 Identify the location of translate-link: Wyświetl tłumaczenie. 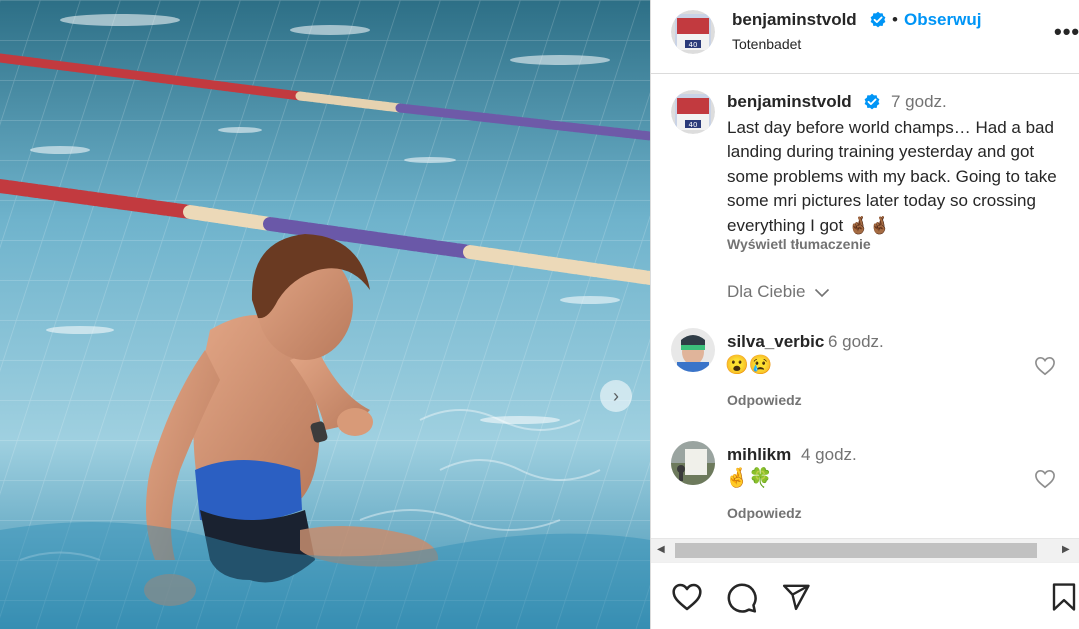
(799, 244).